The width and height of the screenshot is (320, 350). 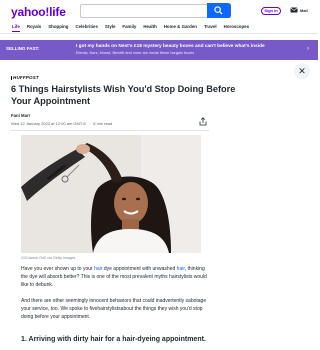 I want to click on promo-label: SELLING FAST:, so click(x=23, y=48).